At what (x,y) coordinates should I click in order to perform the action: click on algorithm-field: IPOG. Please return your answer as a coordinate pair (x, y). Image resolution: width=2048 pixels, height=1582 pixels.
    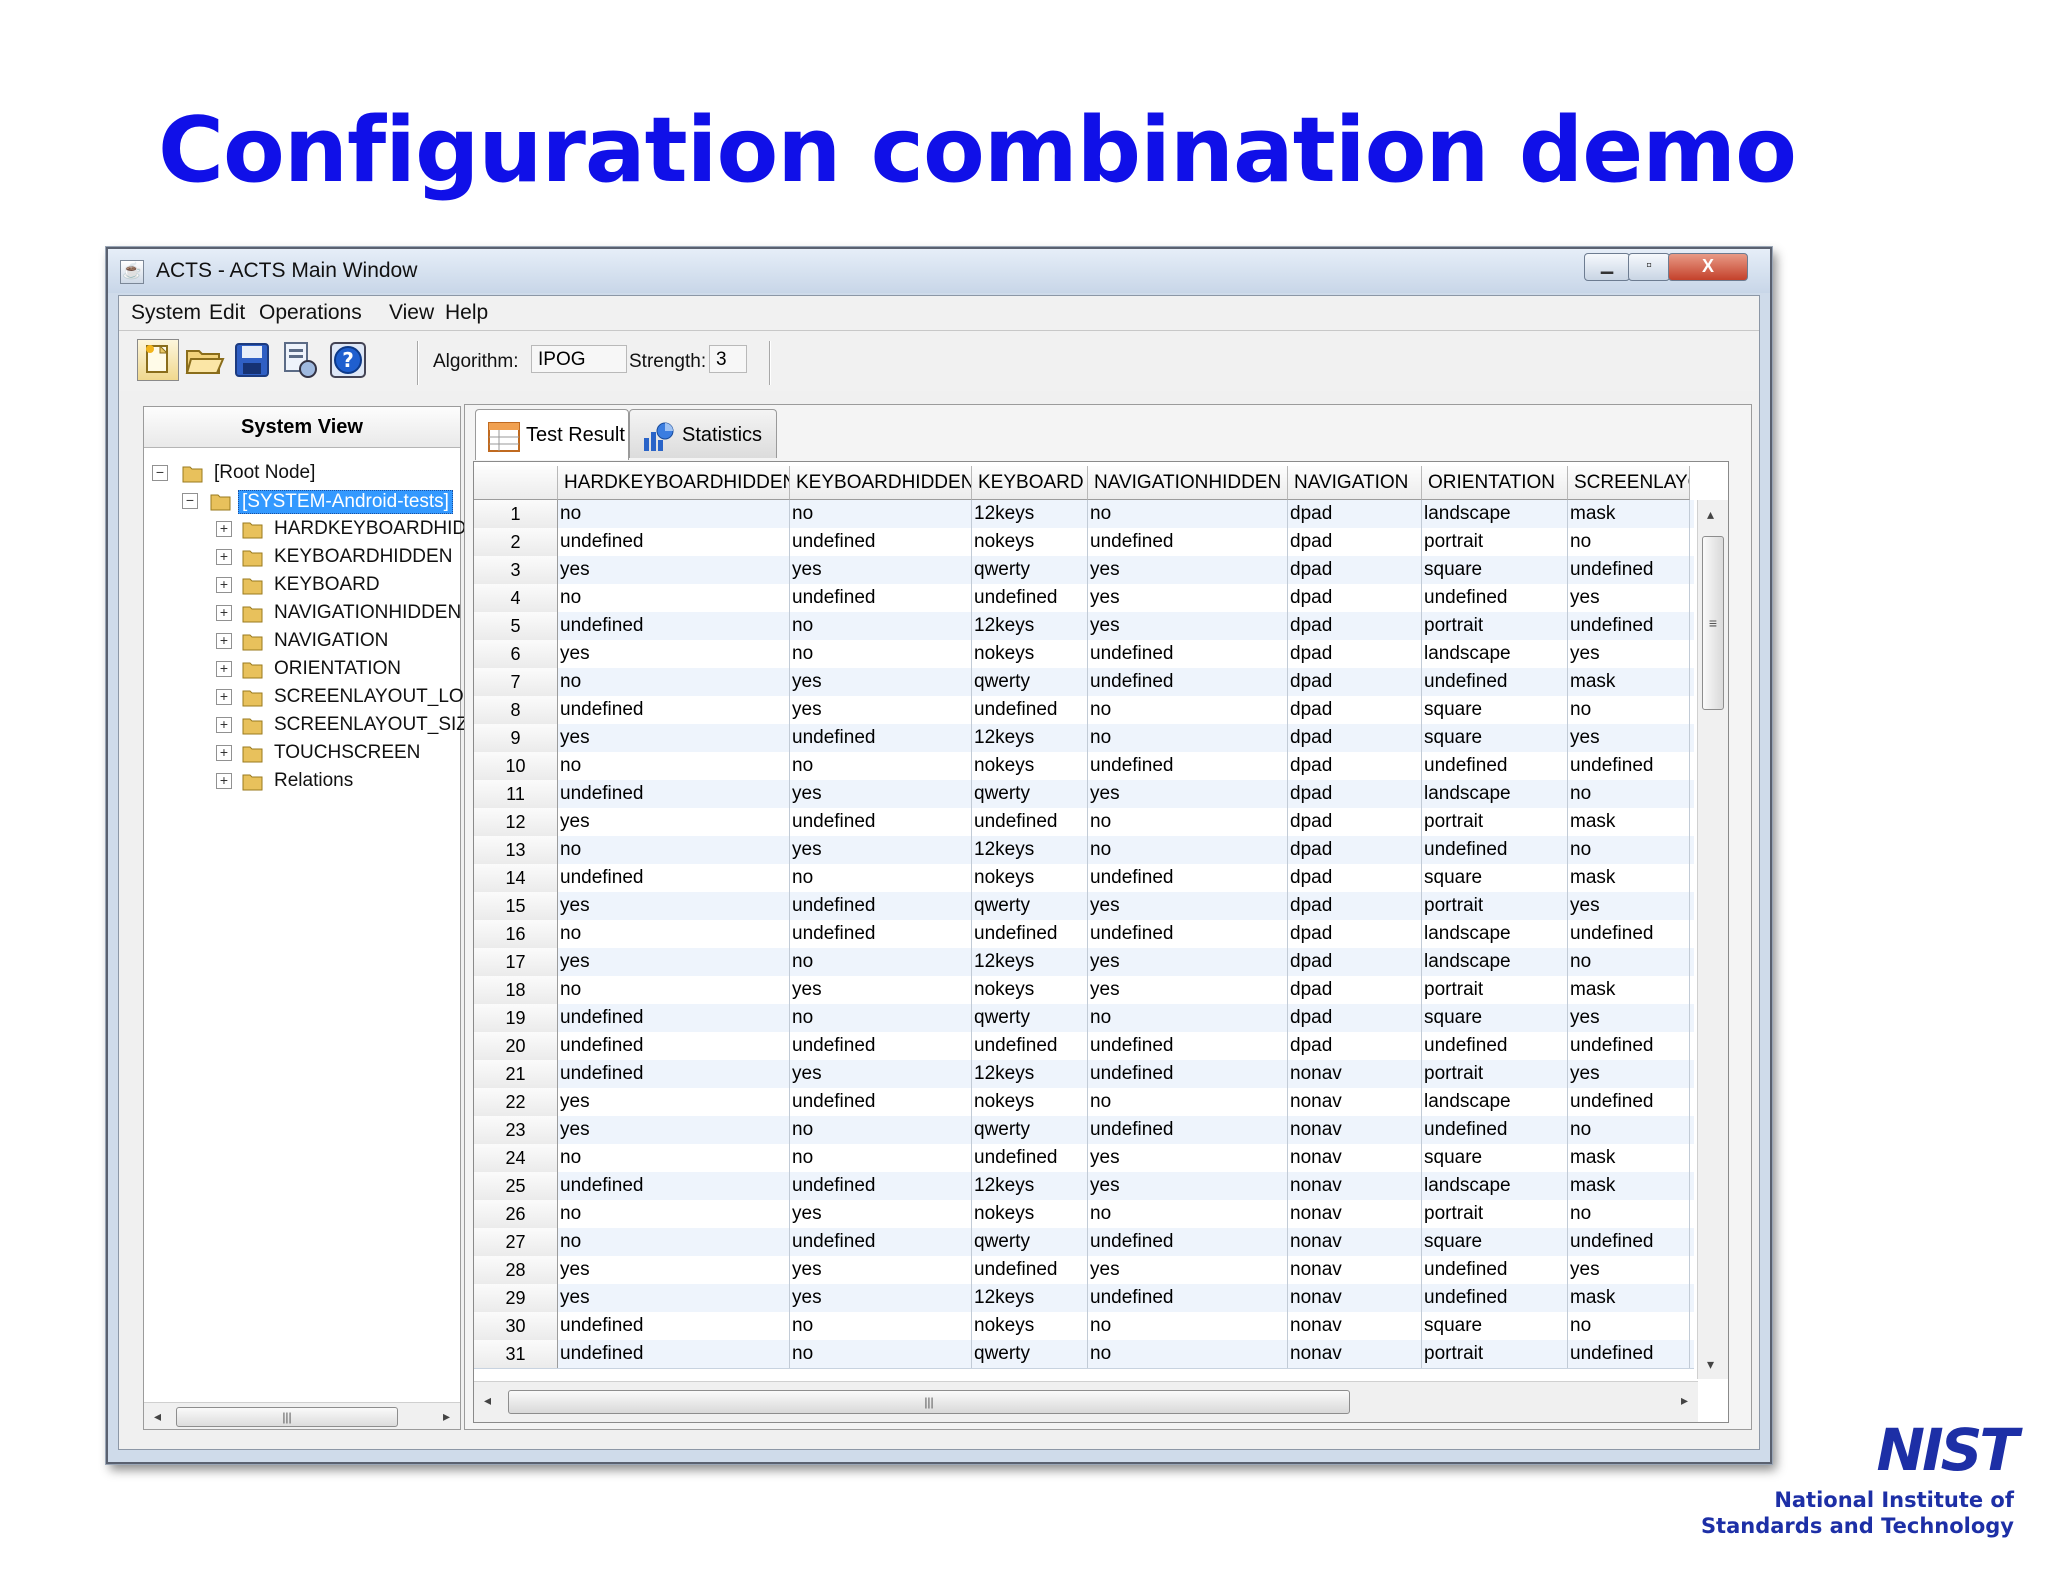
    Looking at the image, I should click on (579, 359).